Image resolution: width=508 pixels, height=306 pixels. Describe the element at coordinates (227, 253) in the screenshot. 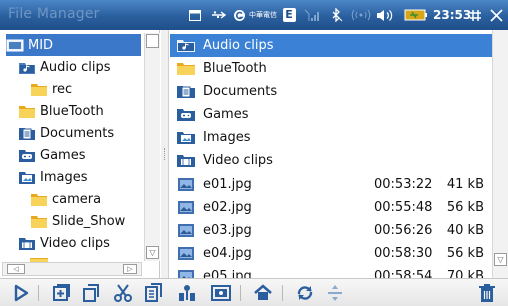

I see `file-name: e04.jpg` at that location.